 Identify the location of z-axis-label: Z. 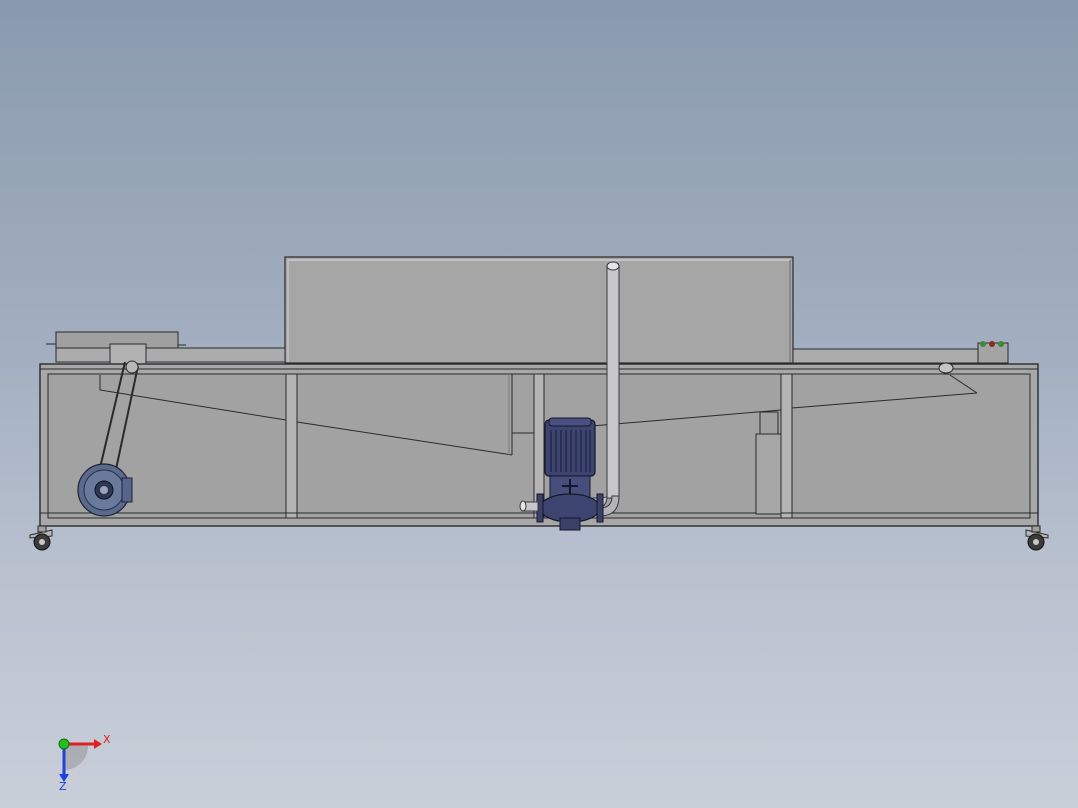
(63, 786).